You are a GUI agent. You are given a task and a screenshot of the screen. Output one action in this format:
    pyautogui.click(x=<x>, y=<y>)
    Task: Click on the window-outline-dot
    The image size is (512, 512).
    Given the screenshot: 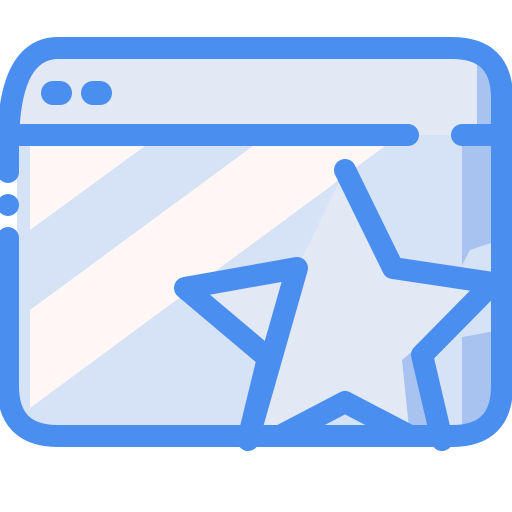 What is the action you would take?
    pyautogui.click(x=9, y=205)
    